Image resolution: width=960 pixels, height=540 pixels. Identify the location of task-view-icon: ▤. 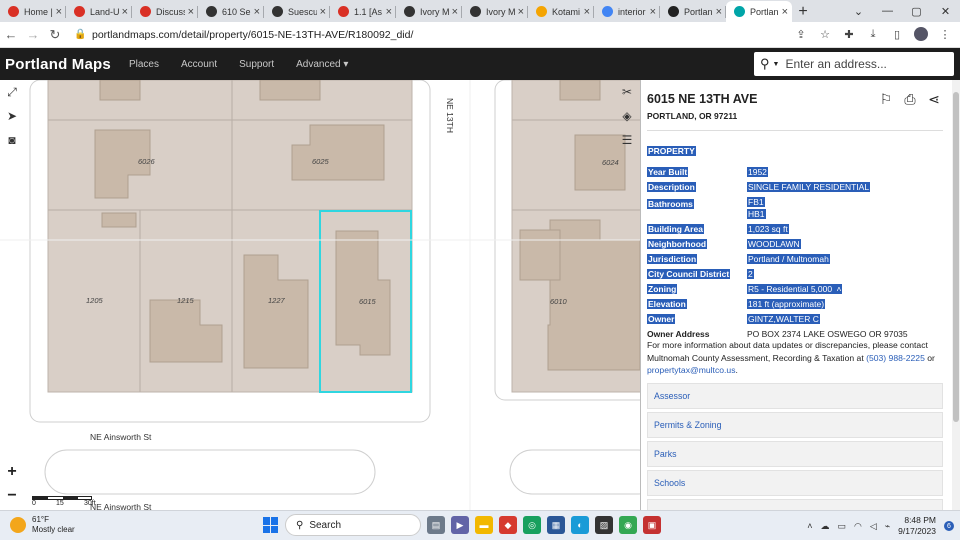
(436, 525).